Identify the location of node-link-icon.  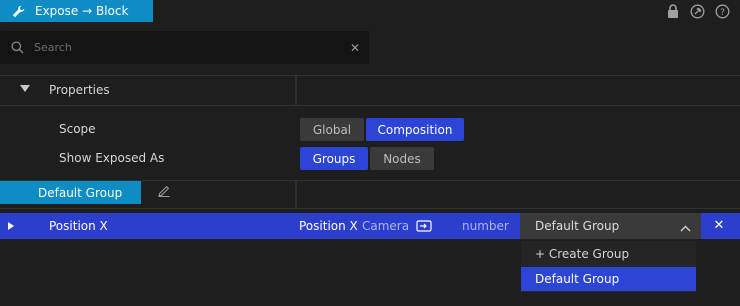
(425, 226).